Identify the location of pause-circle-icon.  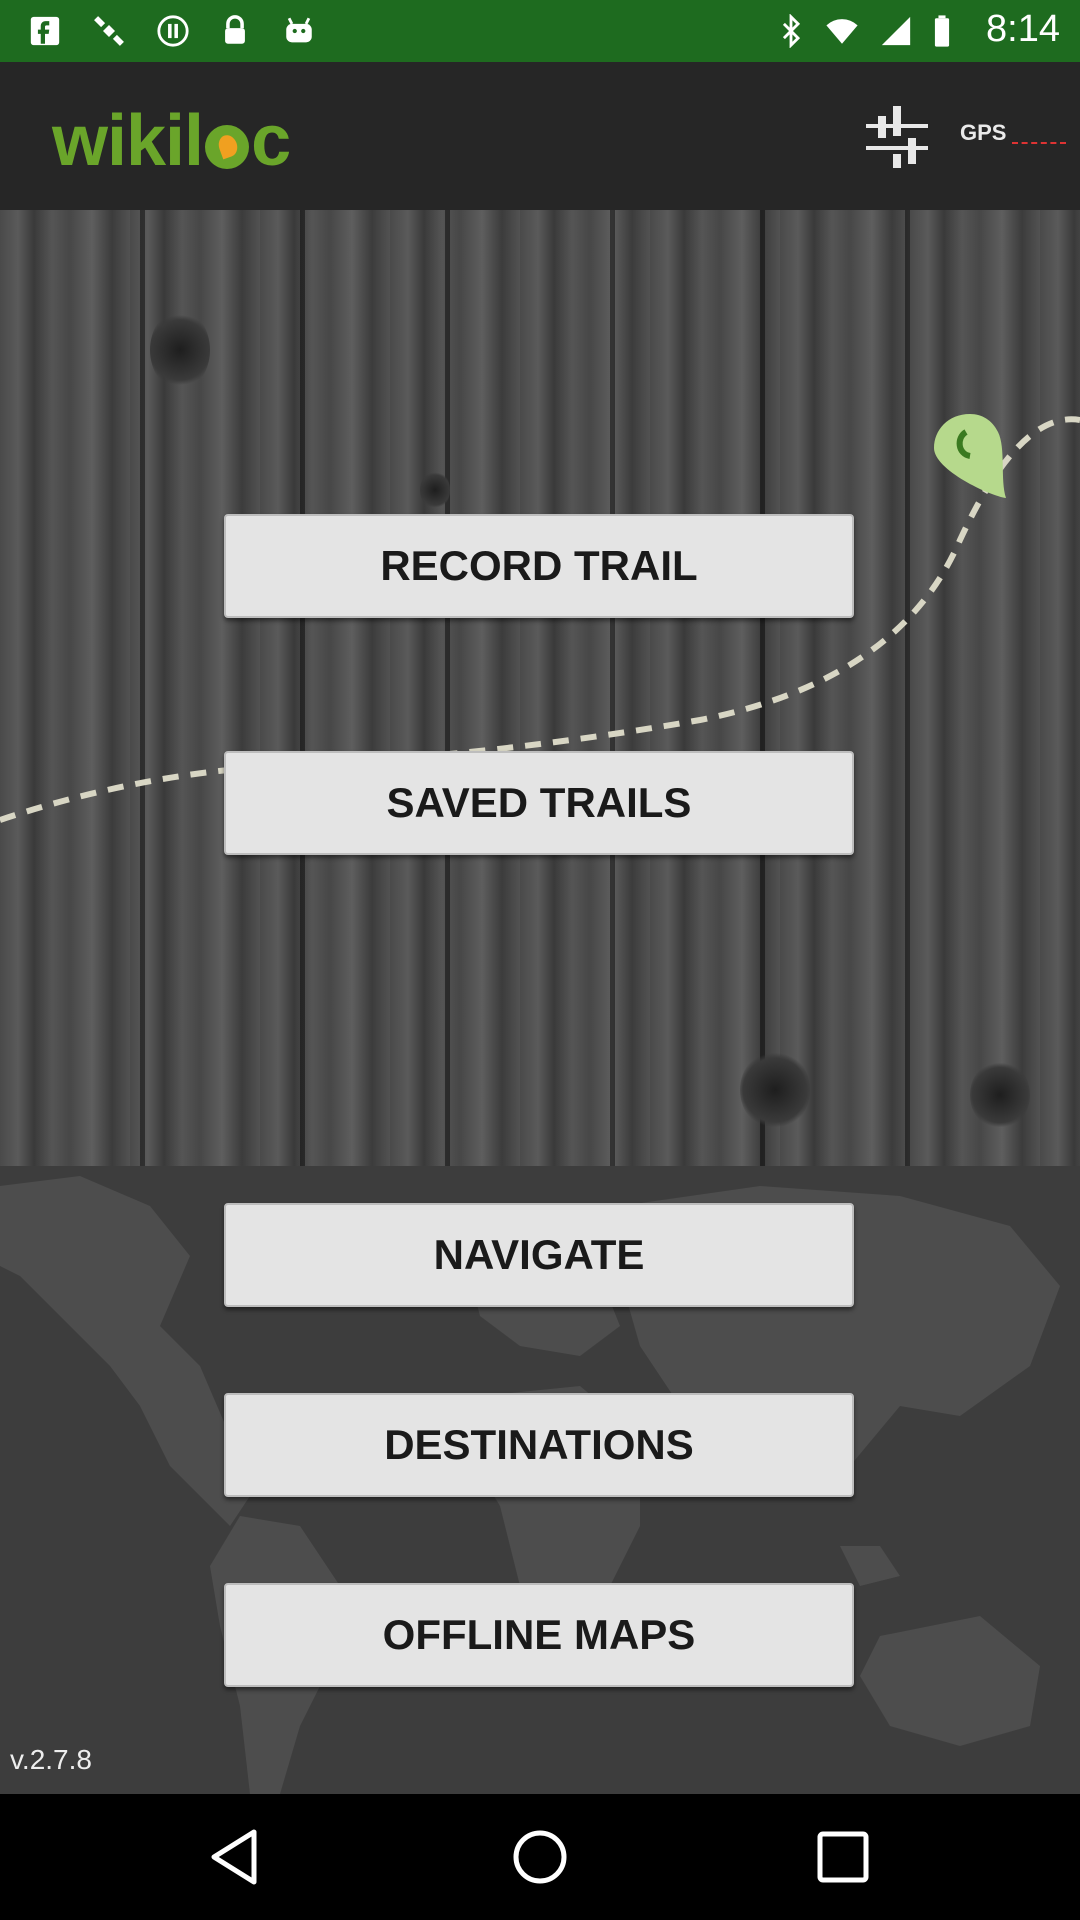
(173, 31).